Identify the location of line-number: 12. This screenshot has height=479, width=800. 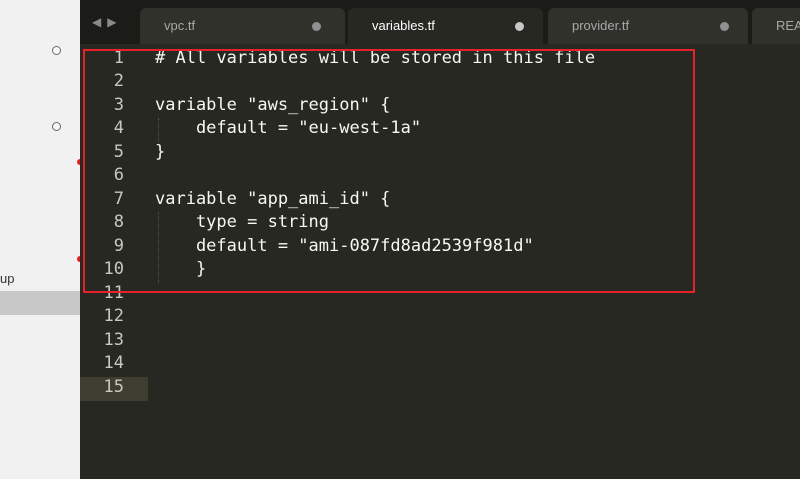
(113, 316).